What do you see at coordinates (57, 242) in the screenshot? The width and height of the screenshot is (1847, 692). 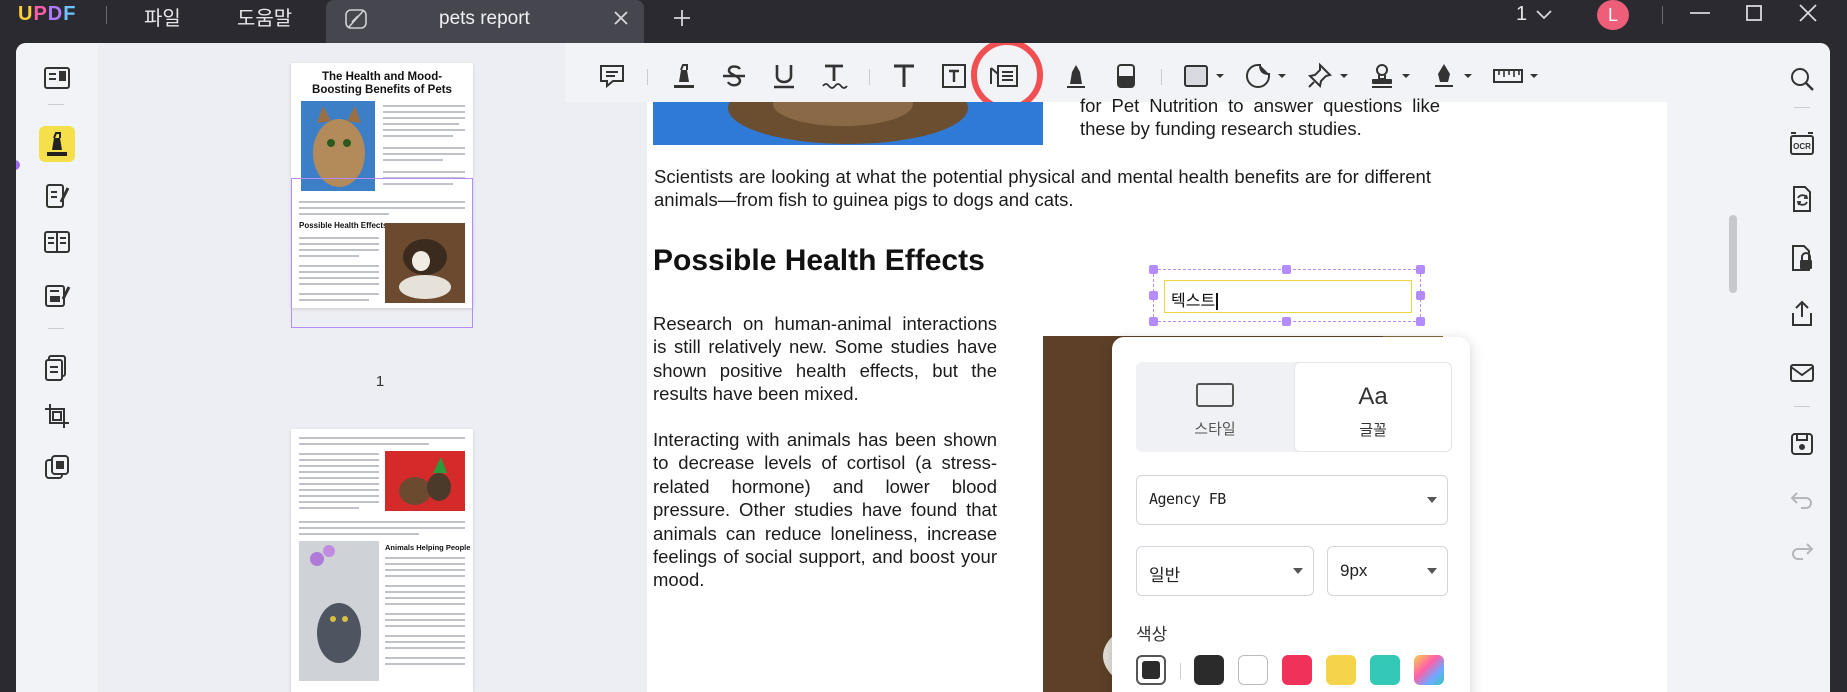 I see `page-layout-button` at bounding box center [57, 242].